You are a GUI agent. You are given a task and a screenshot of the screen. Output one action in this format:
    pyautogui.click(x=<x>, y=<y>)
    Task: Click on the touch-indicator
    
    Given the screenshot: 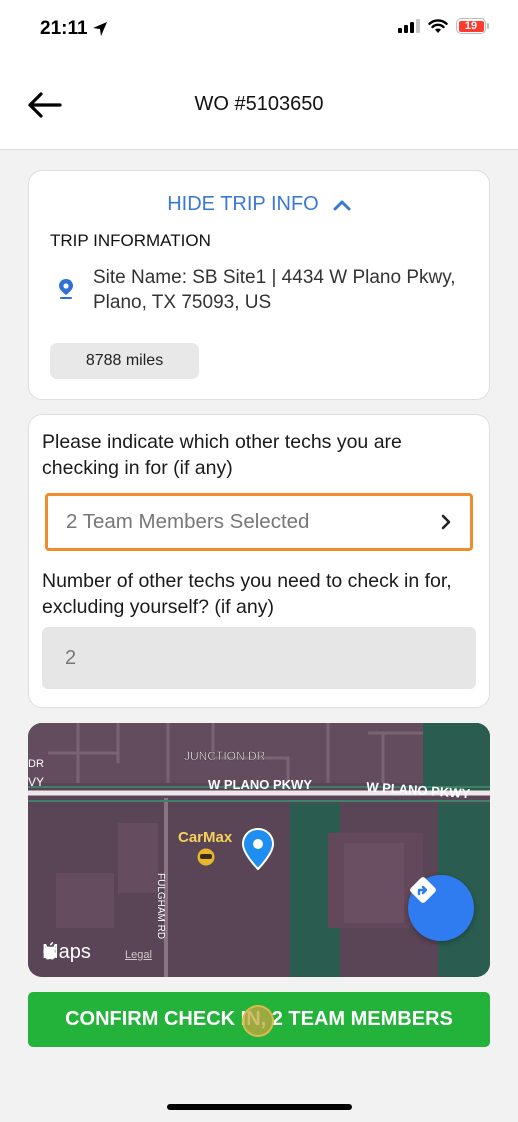 What is the action you would take?
    pyautogui.click(x=258, y=1021)
    